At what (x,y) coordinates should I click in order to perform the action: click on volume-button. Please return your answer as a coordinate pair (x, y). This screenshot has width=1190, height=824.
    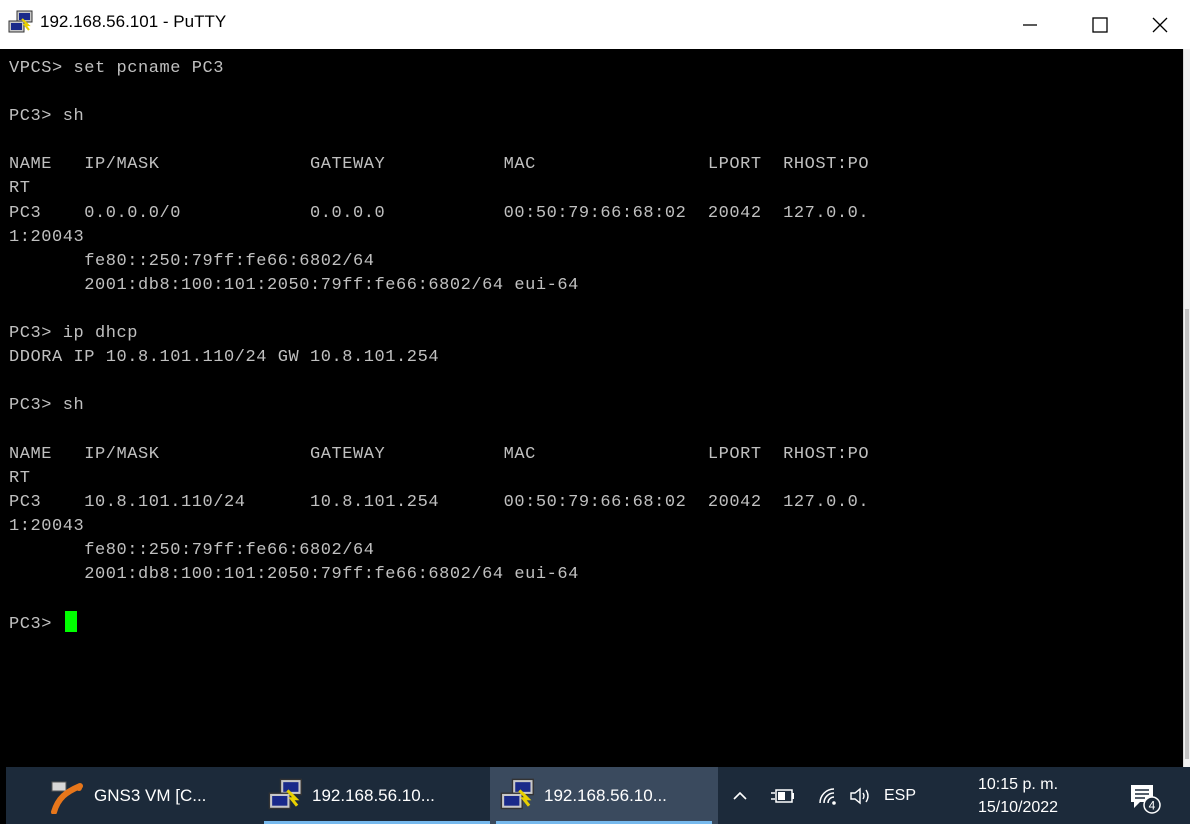
    Looking at the image, I should click on (861, 795).